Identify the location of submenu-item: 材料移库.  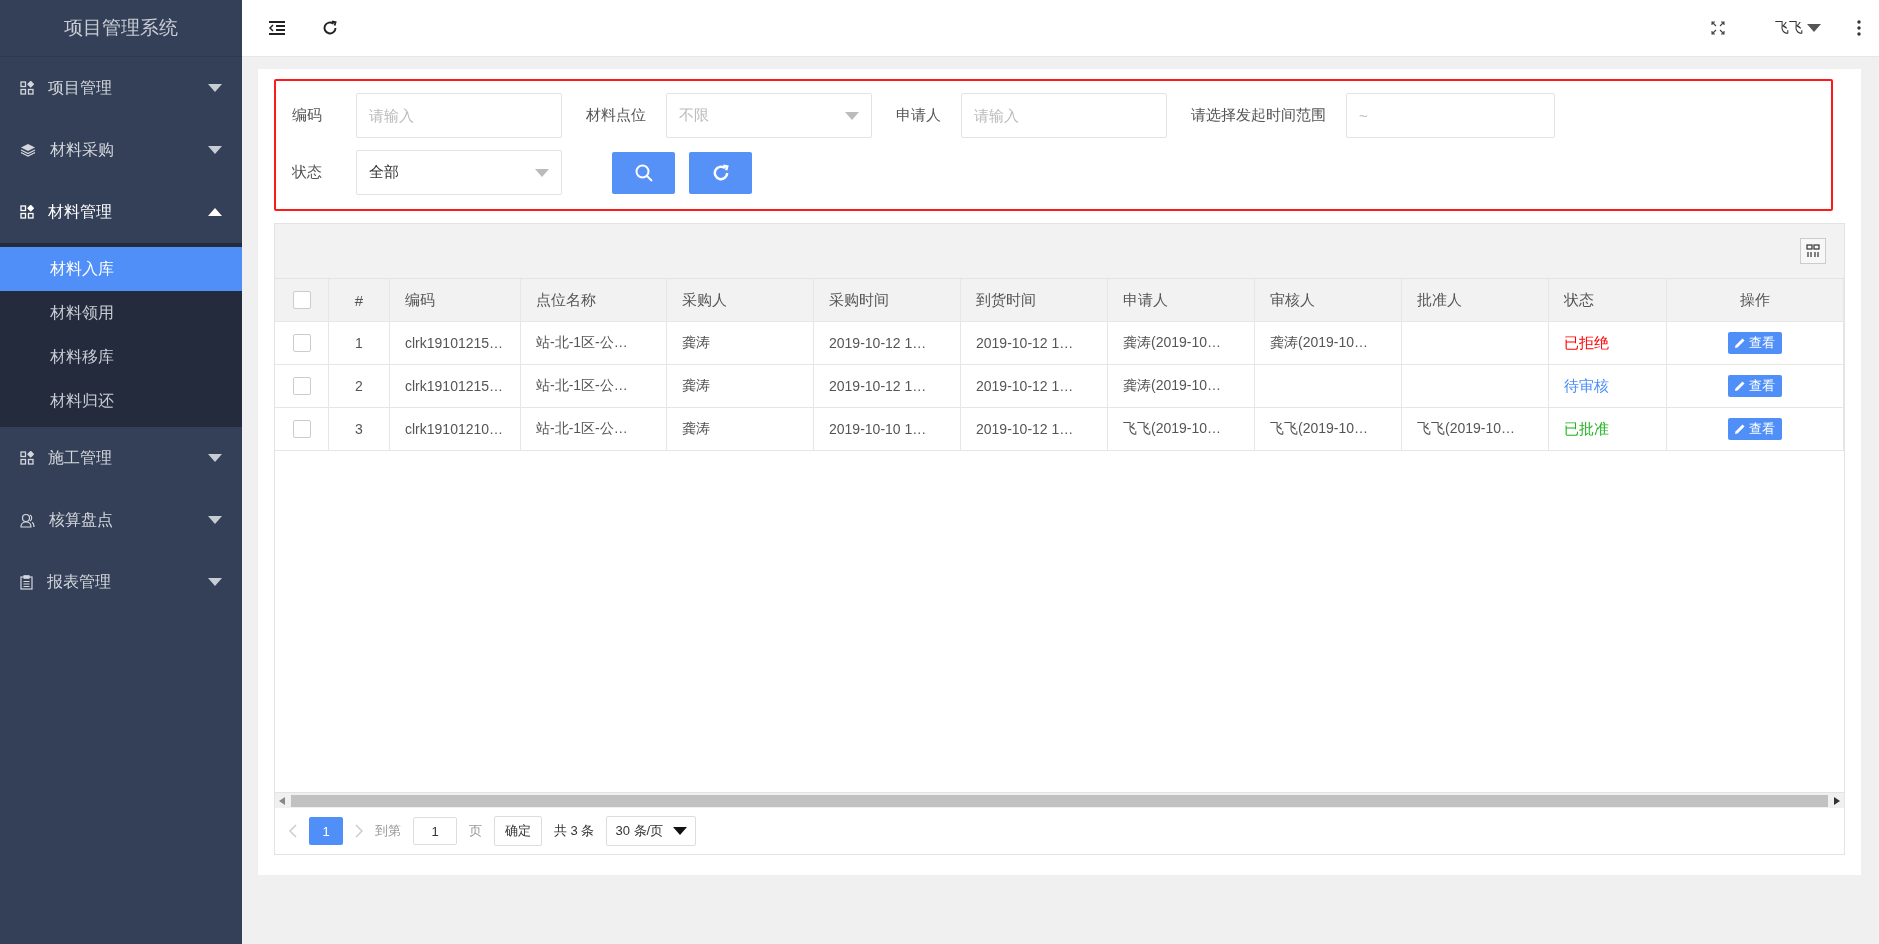
(121, 357).